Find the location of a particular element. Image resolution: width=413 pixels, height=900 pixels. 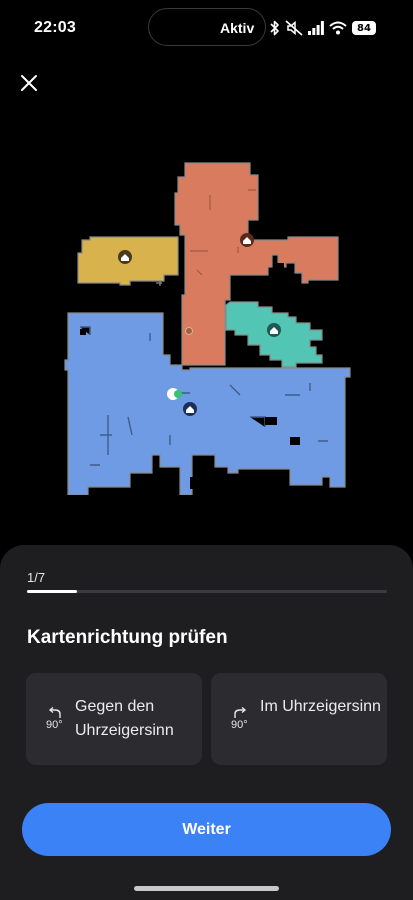

rotate-clockwise-icon: 90° is located at coordinates (241, 720).